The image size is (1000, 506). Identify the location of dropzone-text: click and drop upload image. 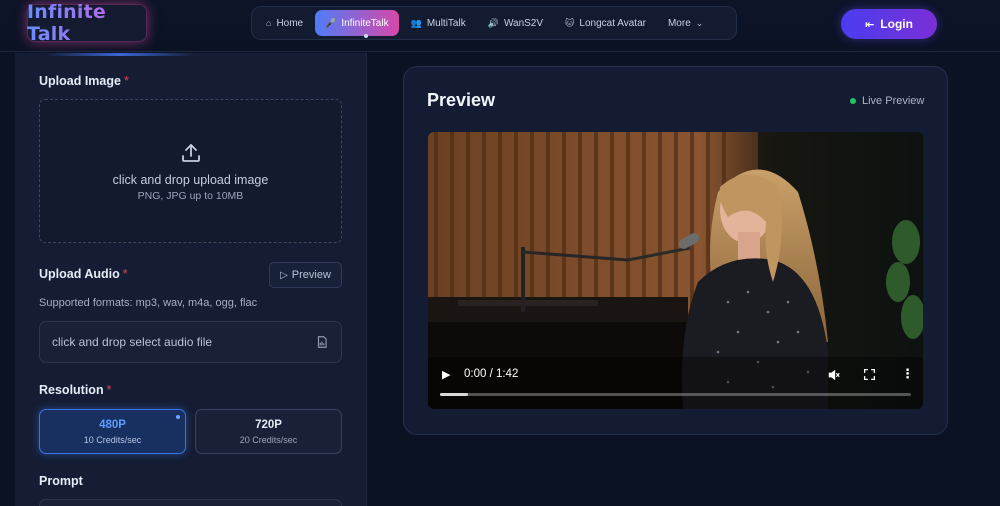
(190, 179).